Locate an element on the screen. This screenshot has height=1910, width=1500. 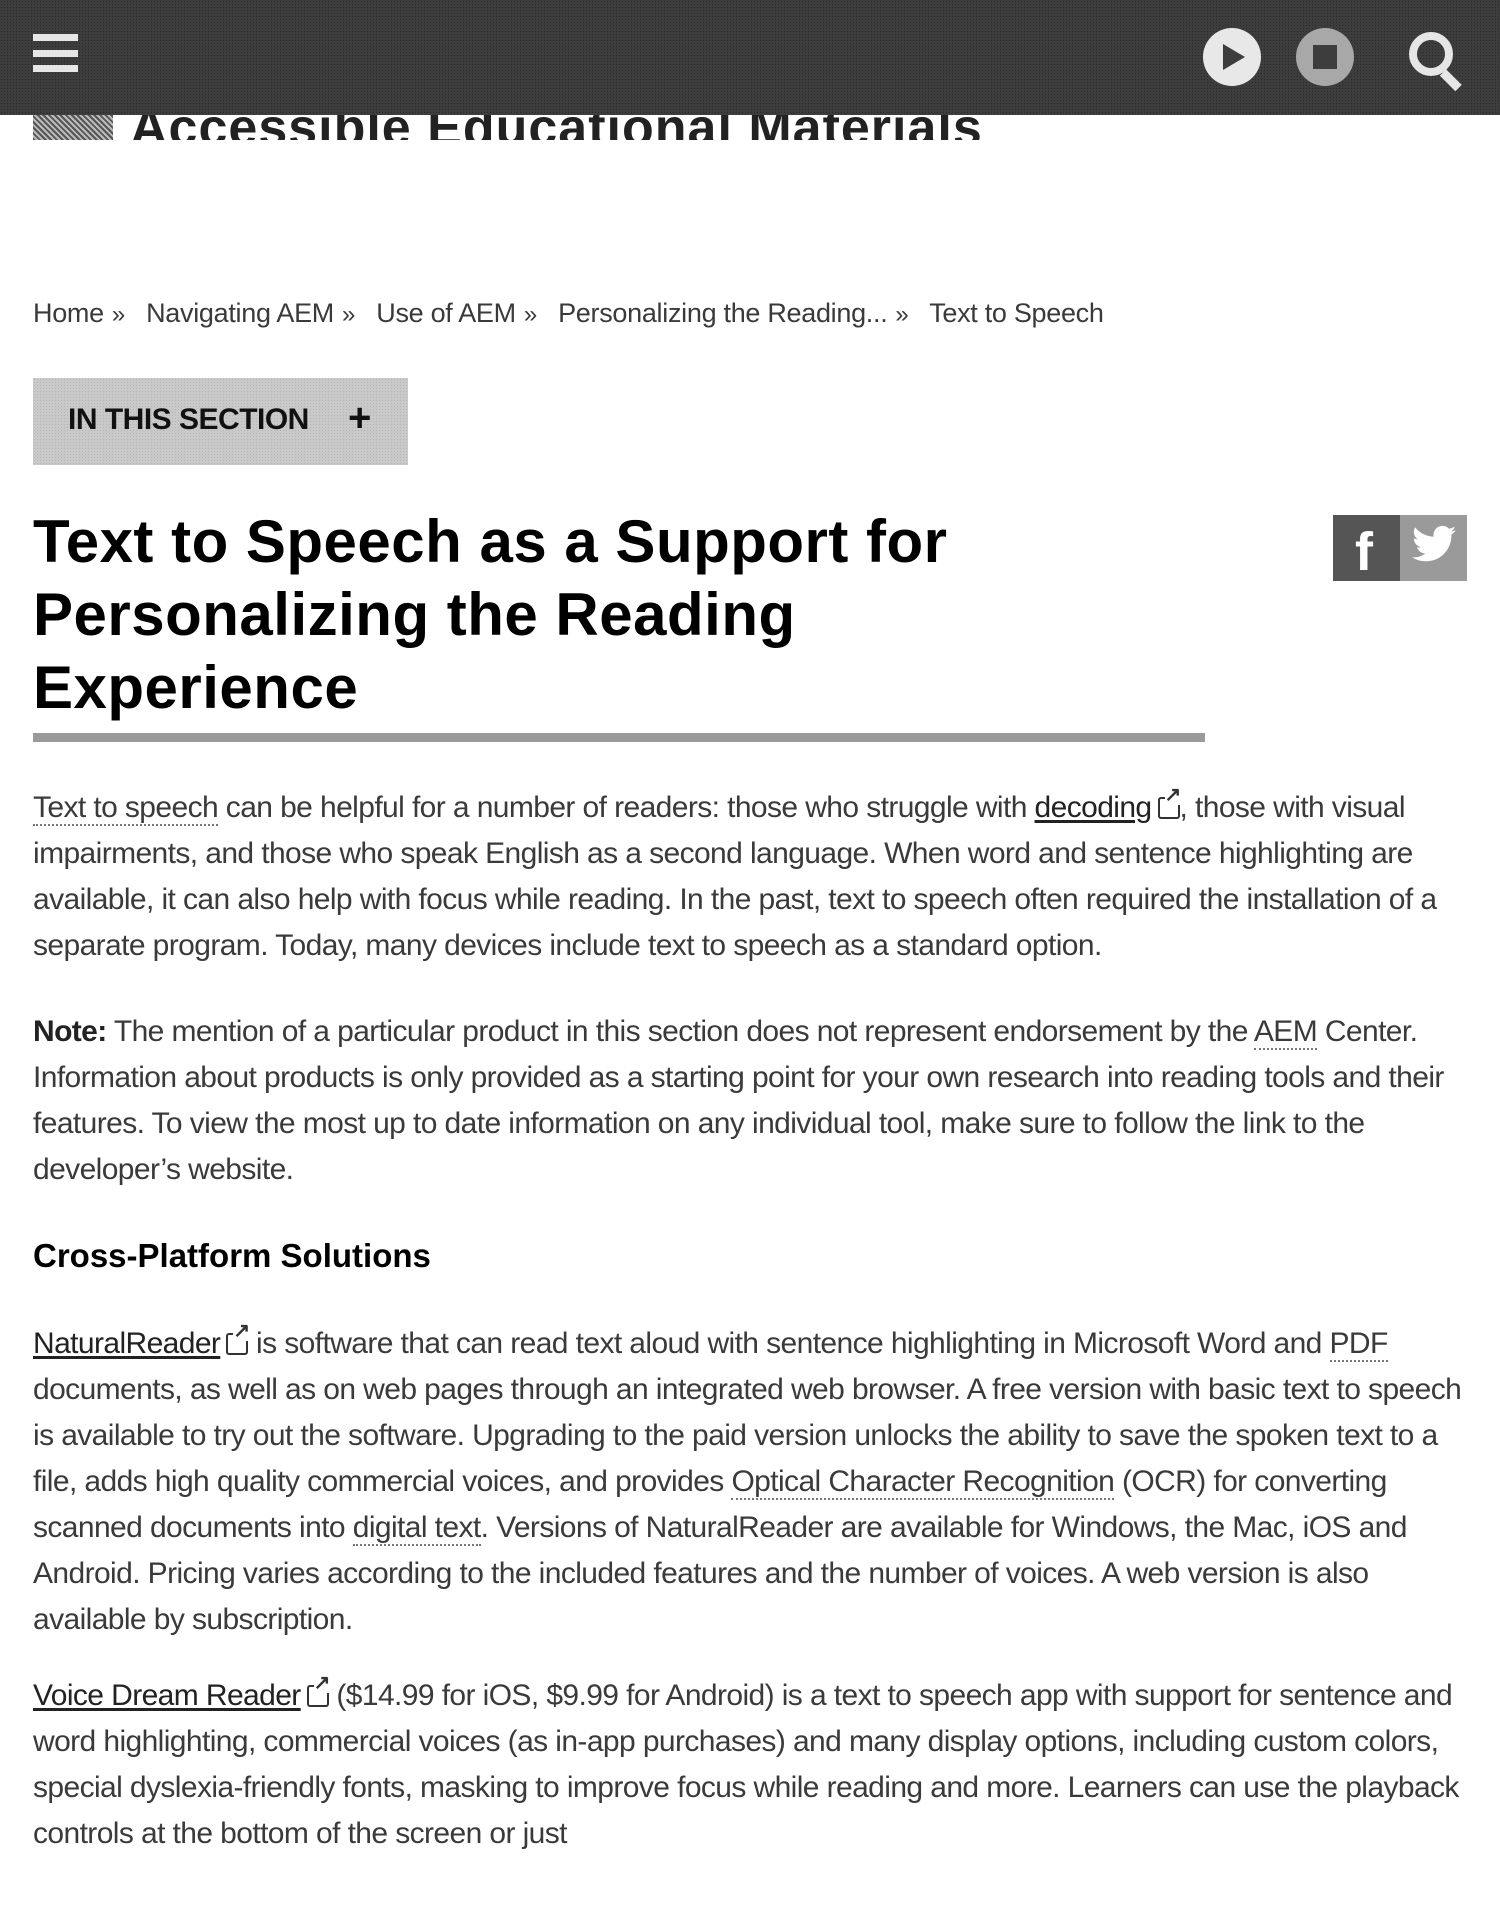
twitter-icon is located at coordinates (1434, 549).